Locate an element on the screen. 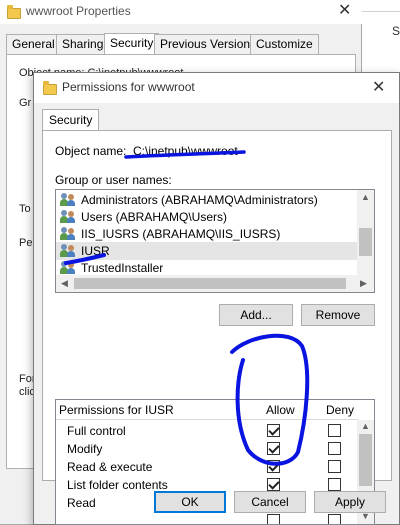 The width and height of the screenshot is (400, 525). ok-button: OK is located at coordinates (190, 502).